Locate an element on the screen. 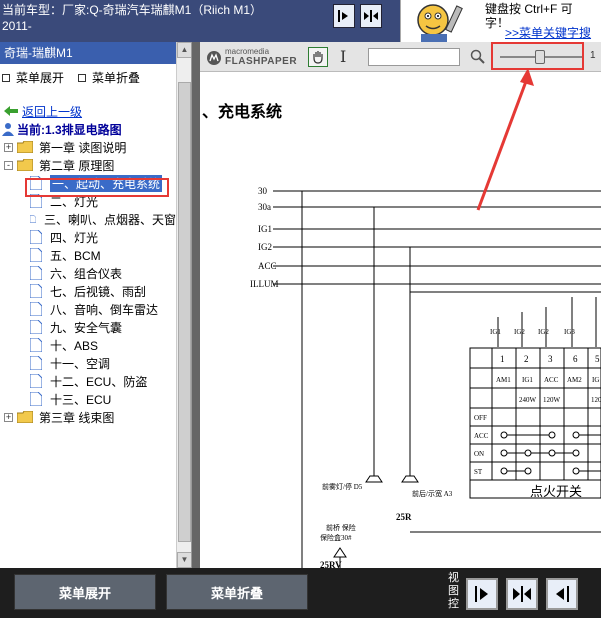 Image resolution: width=601 pixels, height=618 pixels. sidebar-scrollbar: ▲ ▼ is located at coordinates (183, 305).